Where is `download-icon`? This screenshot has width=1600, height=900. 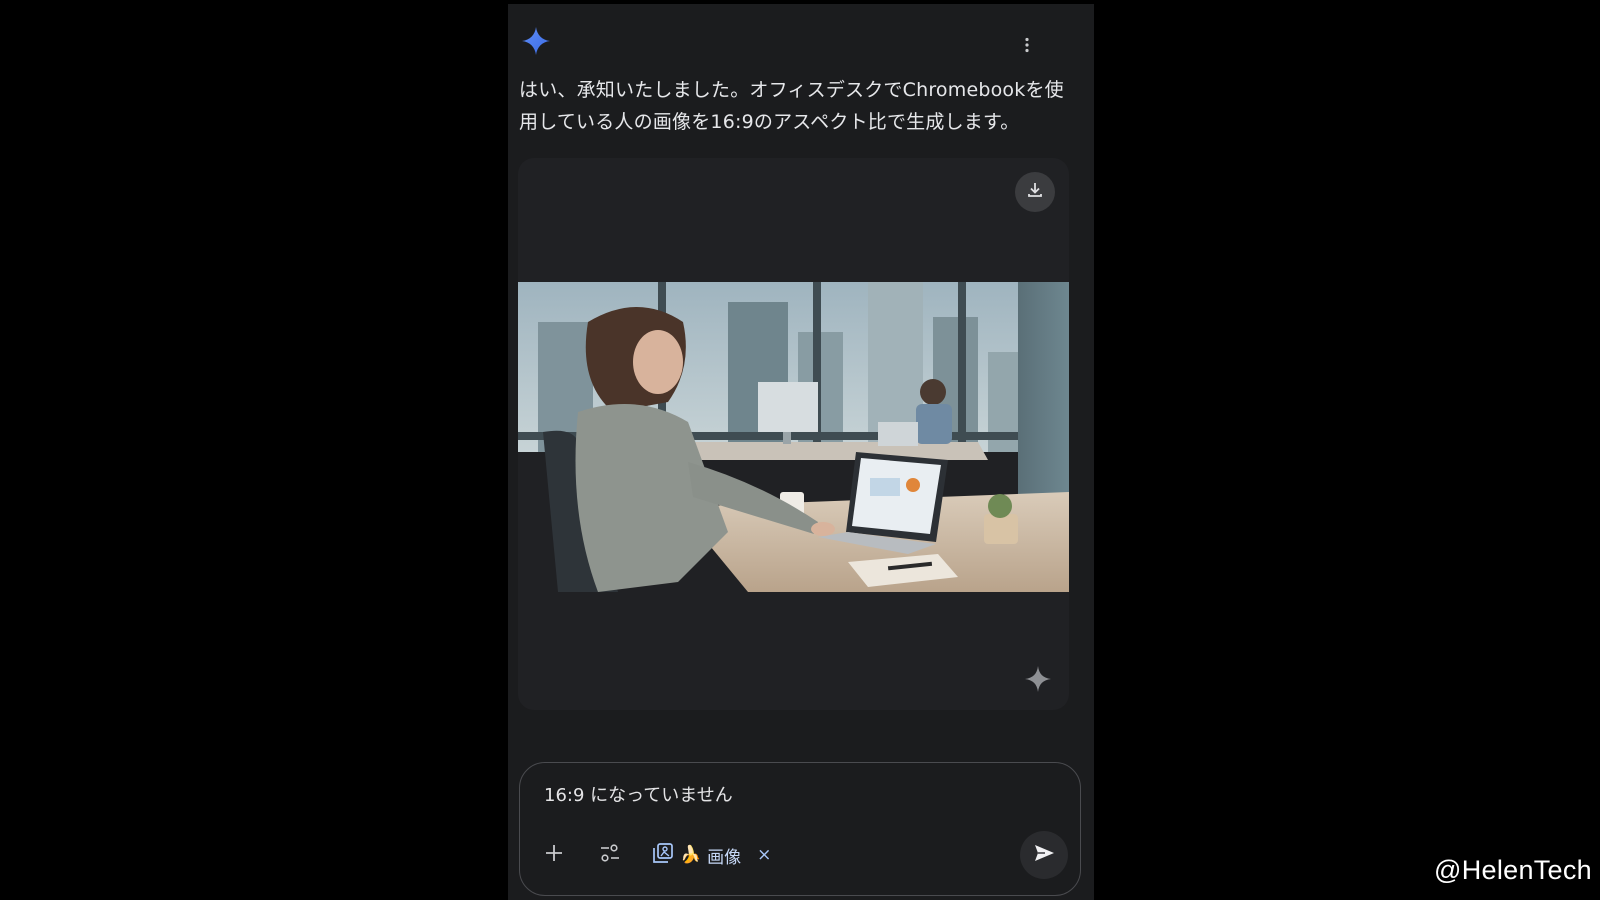 download-icon is located at coordinates (1035, 192).